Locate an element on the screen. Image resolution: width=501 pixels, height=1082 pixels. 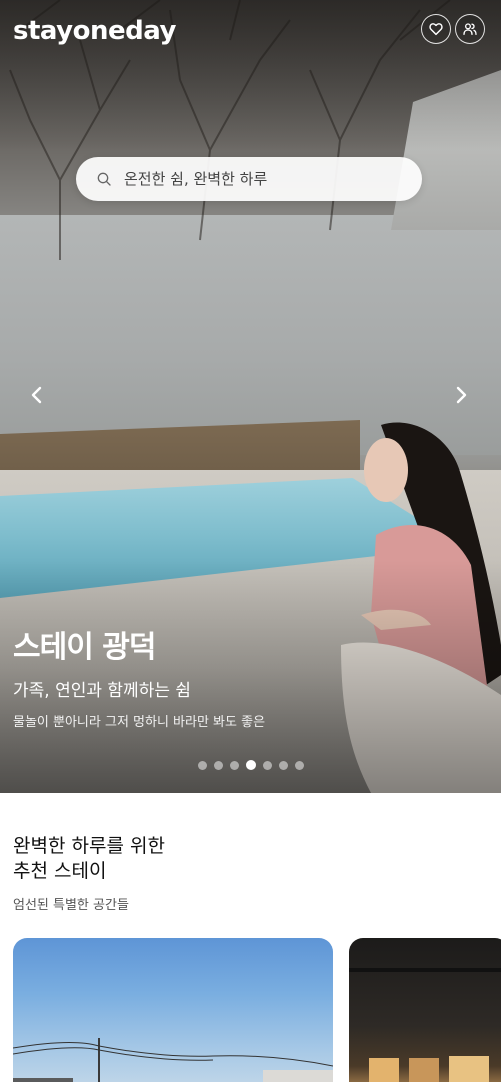
section-subtitle: 엄선된 특별한 공간들 is located at coordinates (71, 905).